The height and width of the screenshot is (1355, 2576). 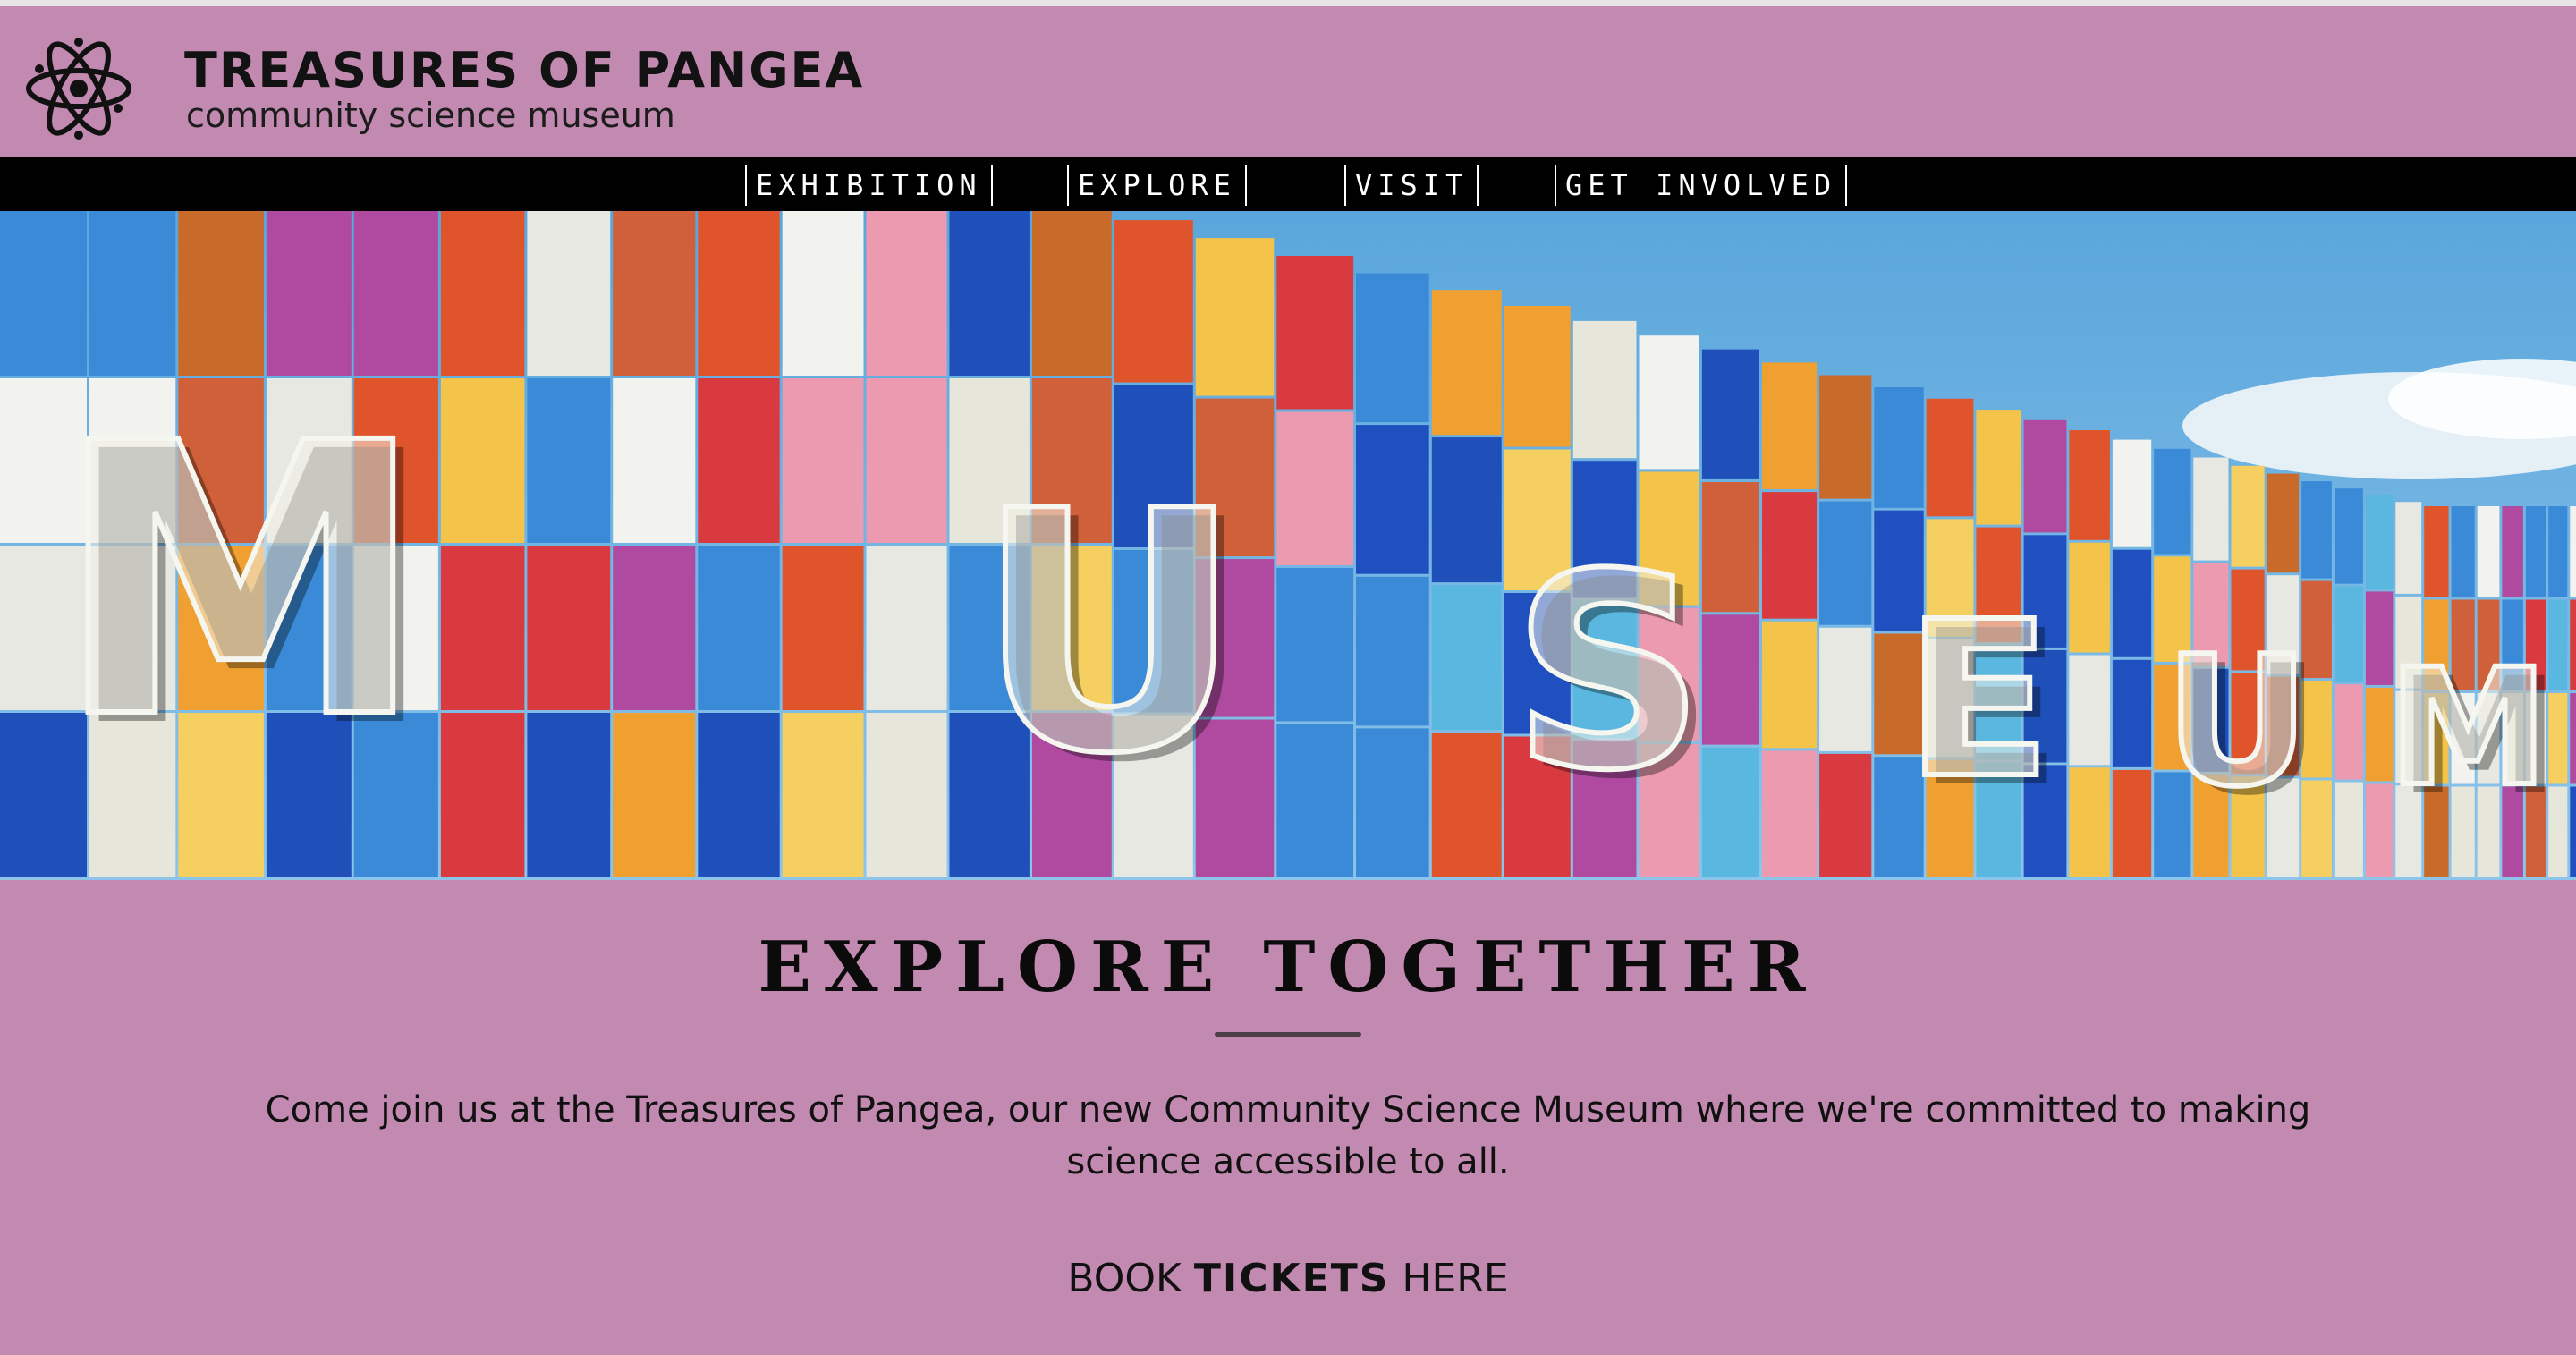 What do you see at coordinates (1701, 185) in the screenshot?
I see `nav-item-get-involved: GET INVOLVED` at bounding box center [1701, 185].